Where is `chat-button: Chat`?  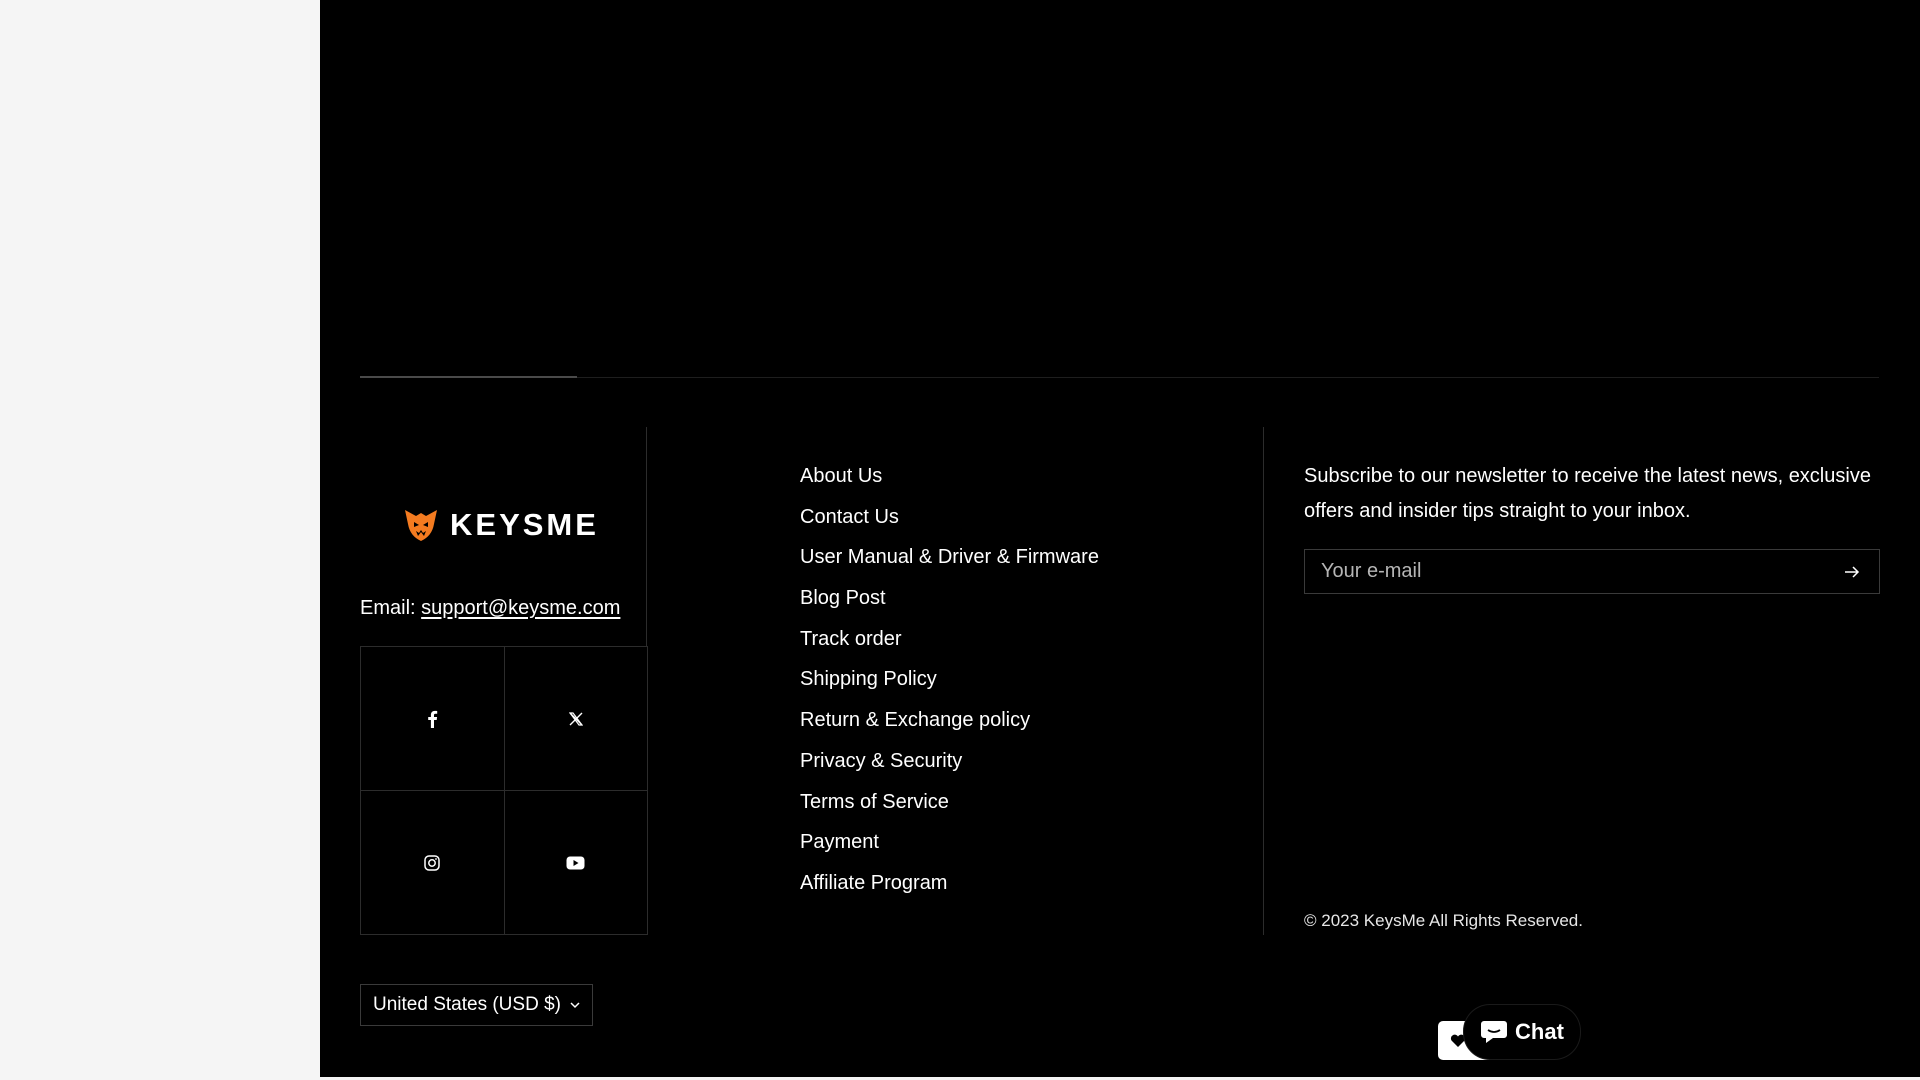 chat-button: Chat is located at coordinates (1522, 1032).